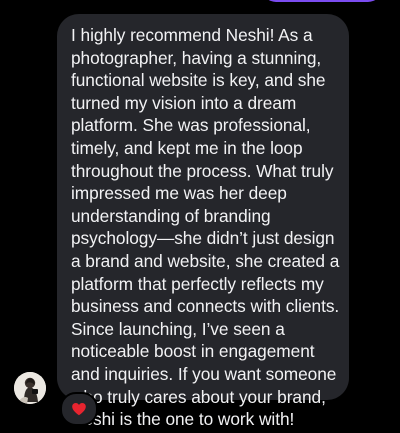 The image size is (400, 433). I want to click on message-text-line: Neshi is the one to work with!, so click(183, 419).